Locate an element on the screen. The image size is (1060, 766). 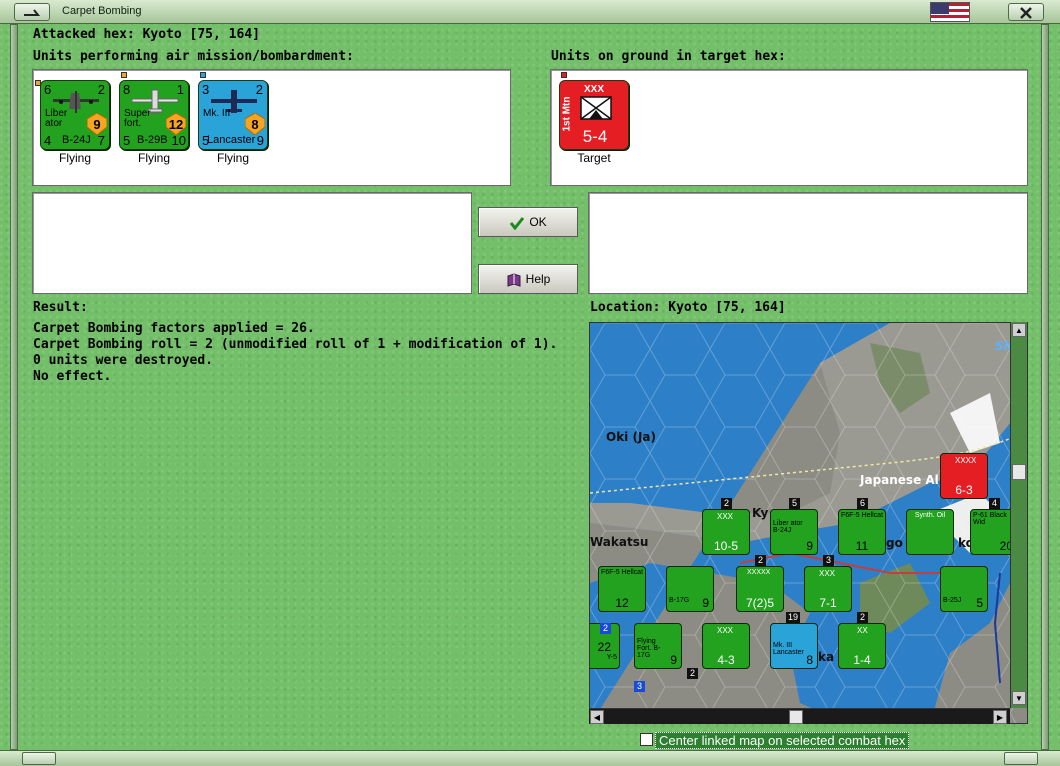
attack-strength-shield-icon: 8 is located at coordinates (255, 124).